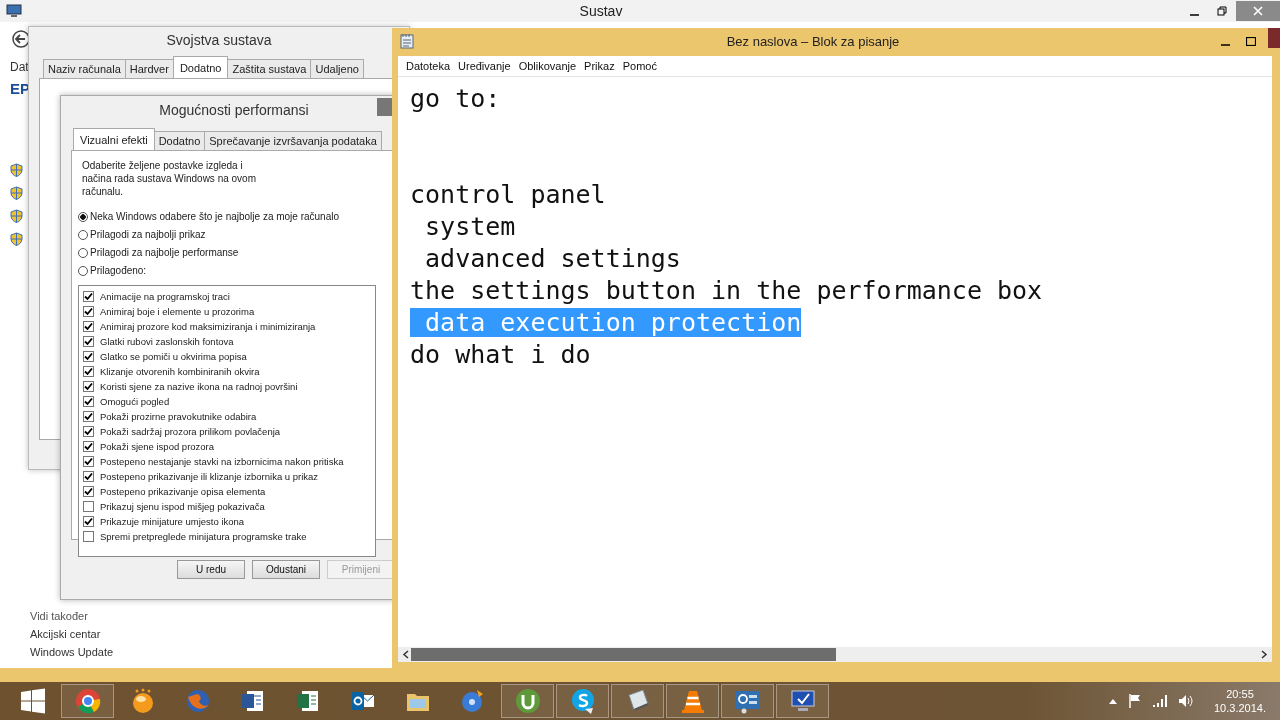 This screenshot has height=720, width=1280. What do you see at coordinates (20, 88) in the screenshot?
I see `sidebar-text: EP` at bounding box center [20, 88].